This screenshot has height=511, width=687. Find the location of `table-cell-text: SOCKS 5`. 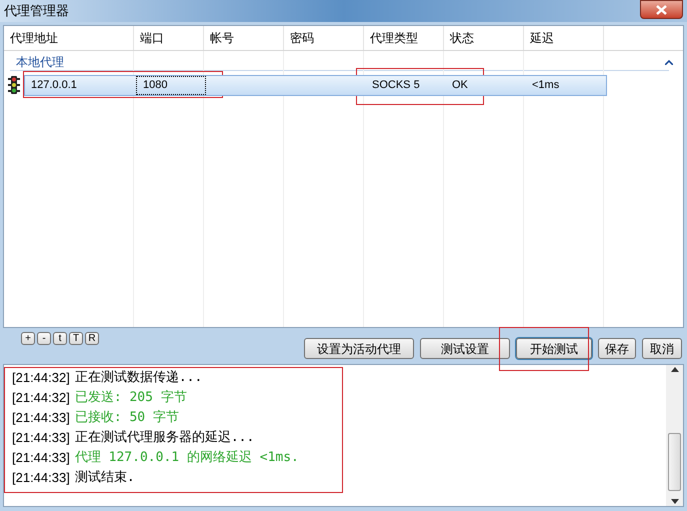

table-cell-text: SOCKS 5 is located at coordinates (395, 85).